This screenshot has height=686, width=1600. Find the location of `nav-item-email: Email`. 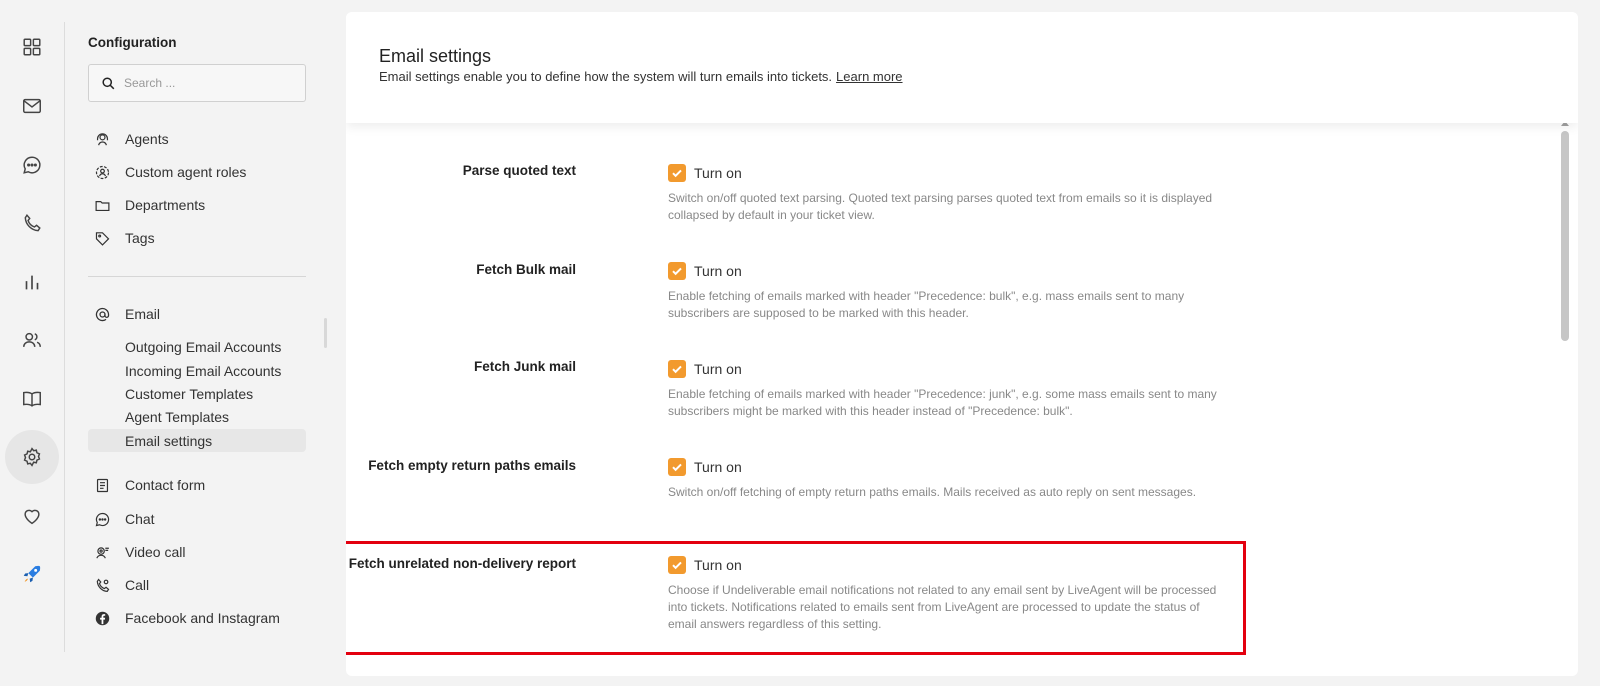

nav-item-email: Email is located at coordinates (198, 314).